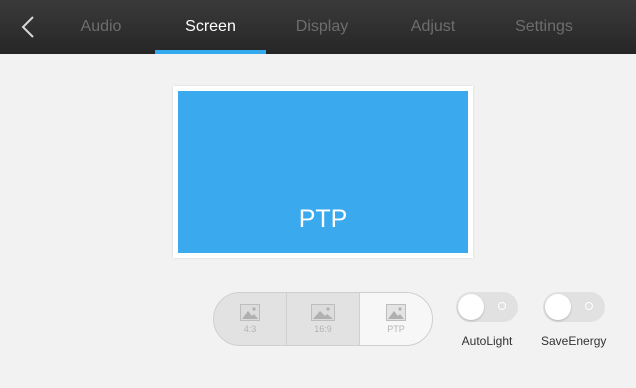 The height and width of the screenshot is (388, 636). Describe the element at coordinates (250, 329) in the screenshot. I see `aspect-option-label: 4:3` at that location.